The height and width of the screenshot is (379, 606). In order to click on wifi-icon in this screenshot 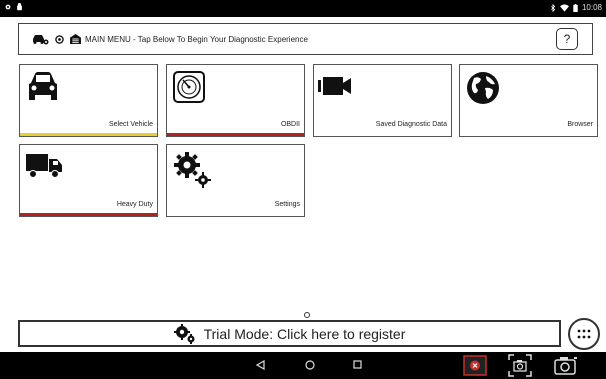, I will do `click(564, 7)`.